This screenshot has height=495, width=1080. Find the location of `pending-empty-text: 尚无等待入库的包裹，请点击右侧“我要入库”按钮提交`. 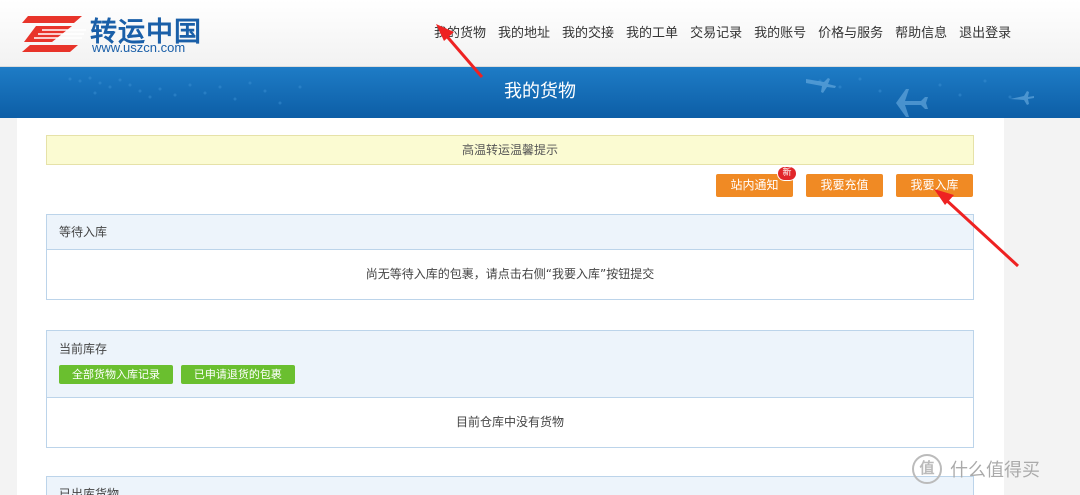

pending-empty-text: 尚无等待入库的包裹，请点击右侧“我要入库”按钮提交 is located at coordinates (510, 274).